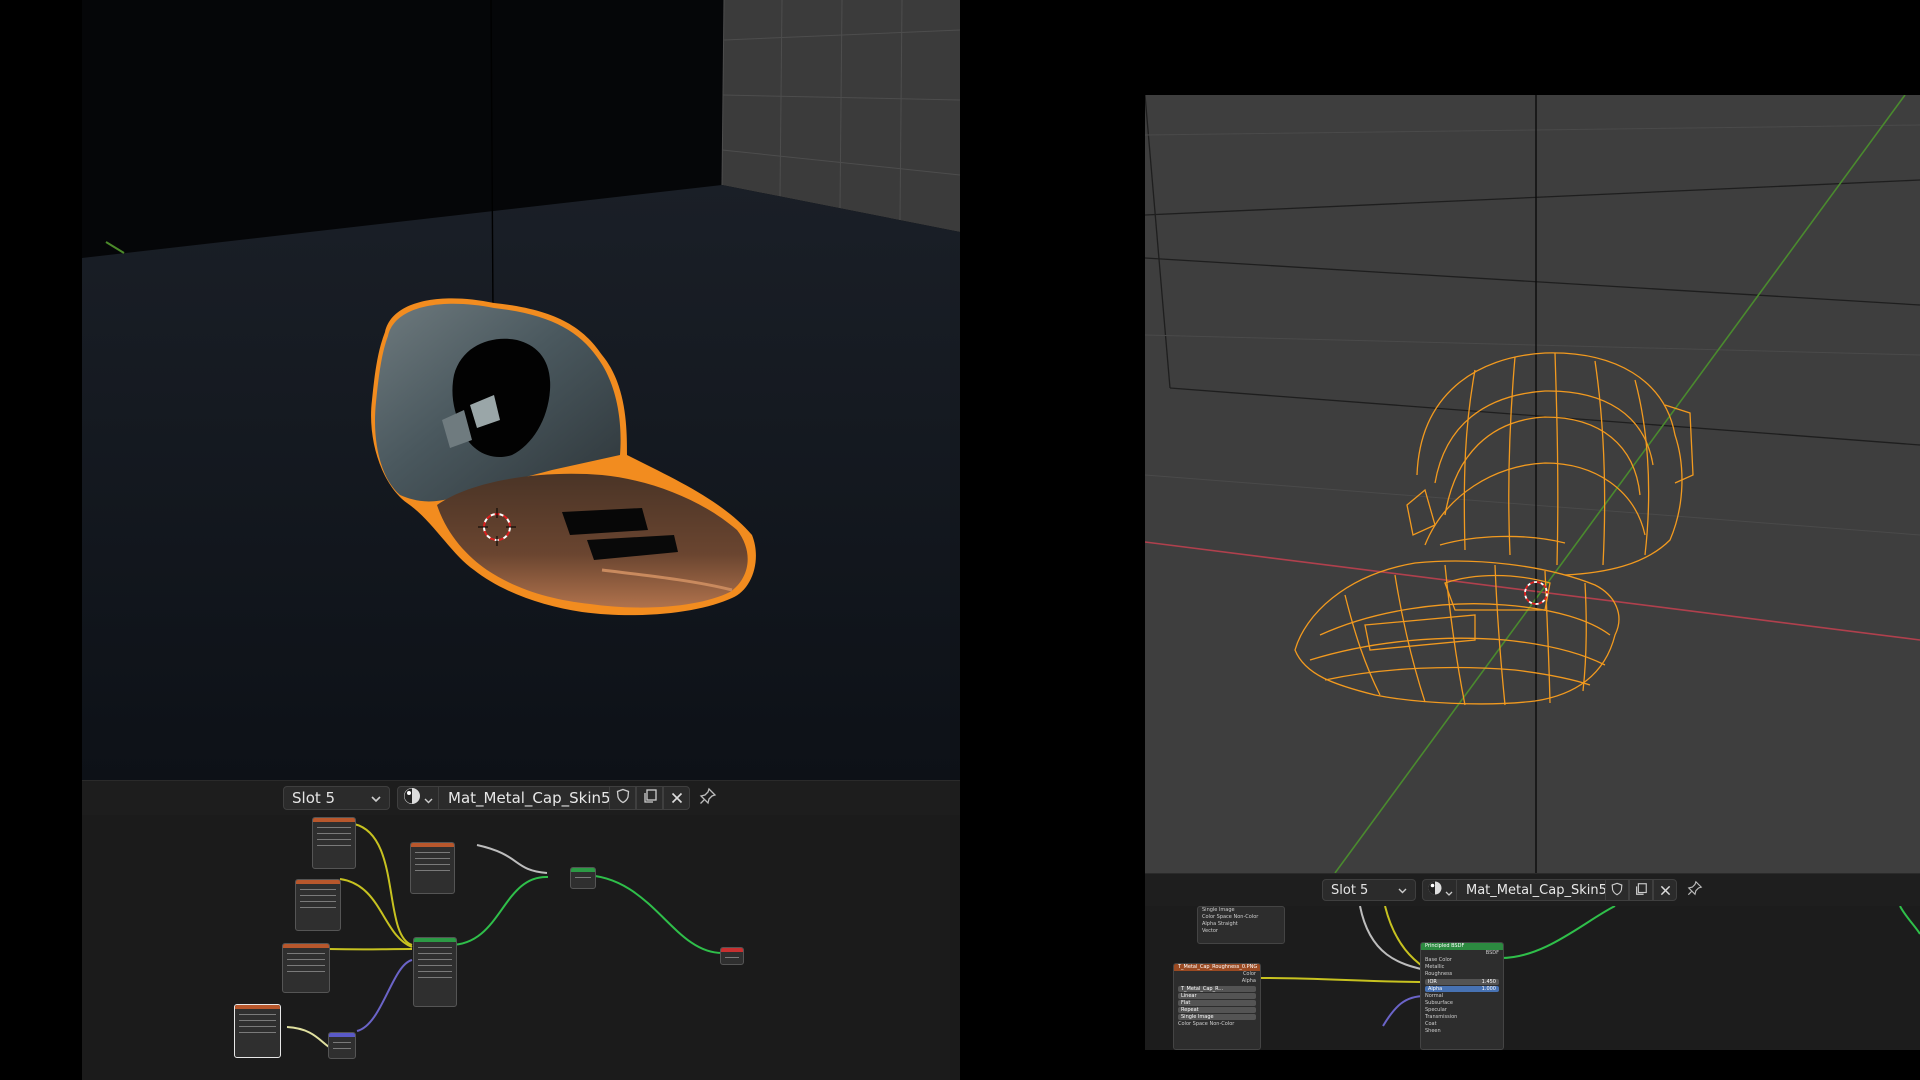  I want to click on node-input: Metallic, so click(1435, 967).